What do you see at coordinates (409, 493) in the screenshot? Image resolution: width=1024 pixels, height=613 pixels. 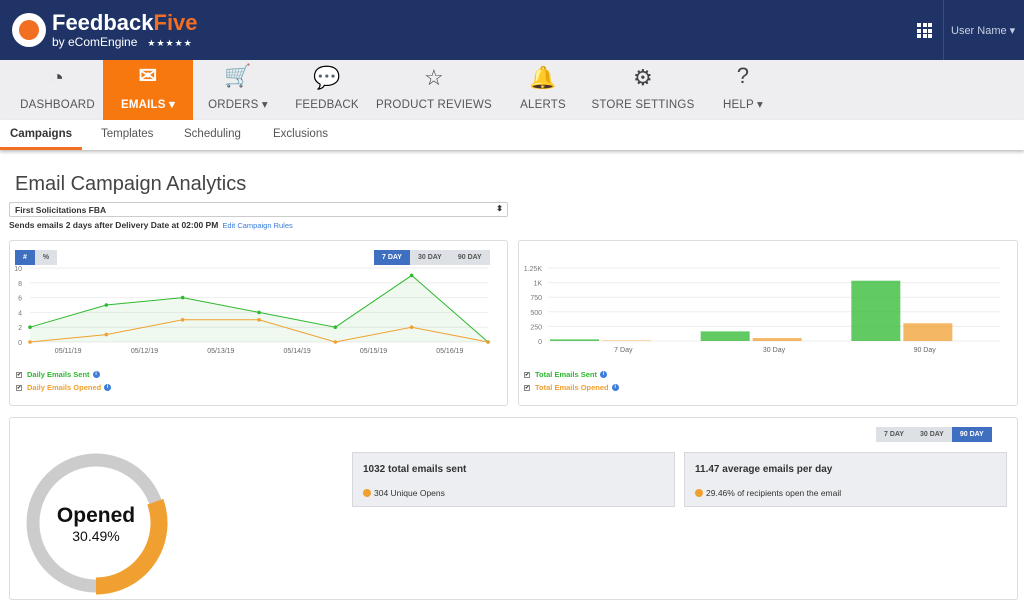 I see `stat-detail: 304 Unique Opens` at bounding box center [409, 493].